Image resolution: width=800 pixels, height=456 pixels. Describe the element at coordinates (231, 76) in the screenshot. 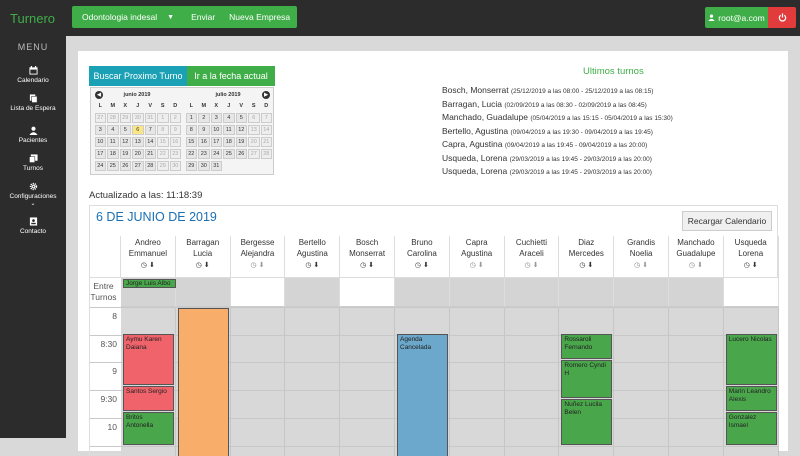

I see `go-to-today-button: Ir a la fecha actual` at that location.